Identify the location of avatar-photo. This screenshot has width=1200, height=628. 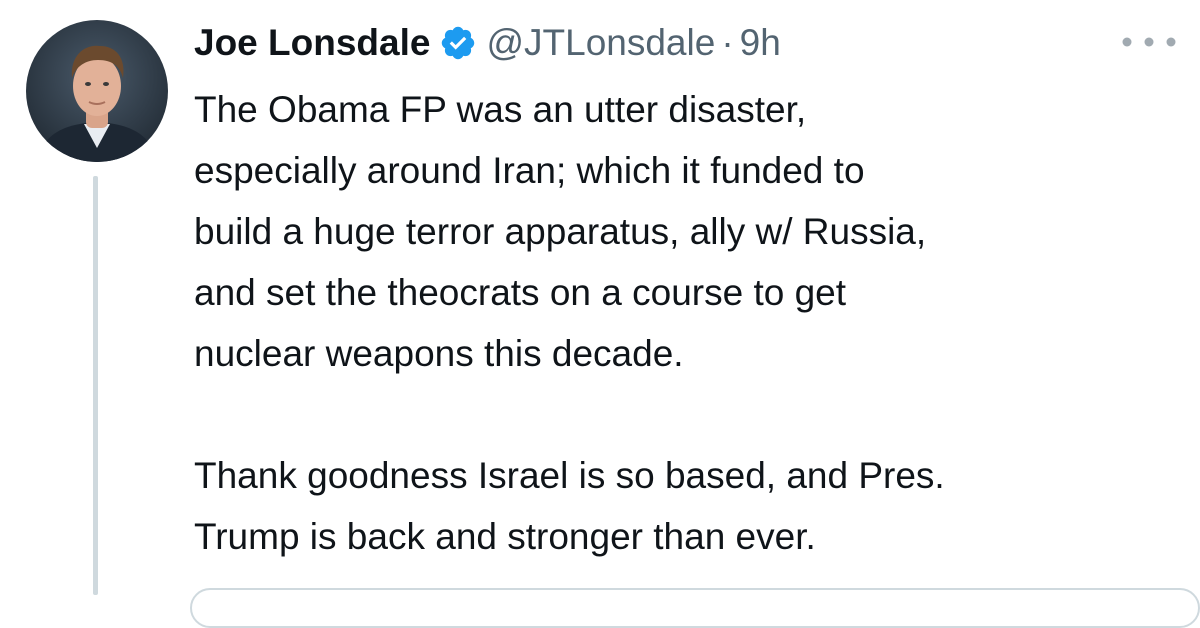
(97, 91).